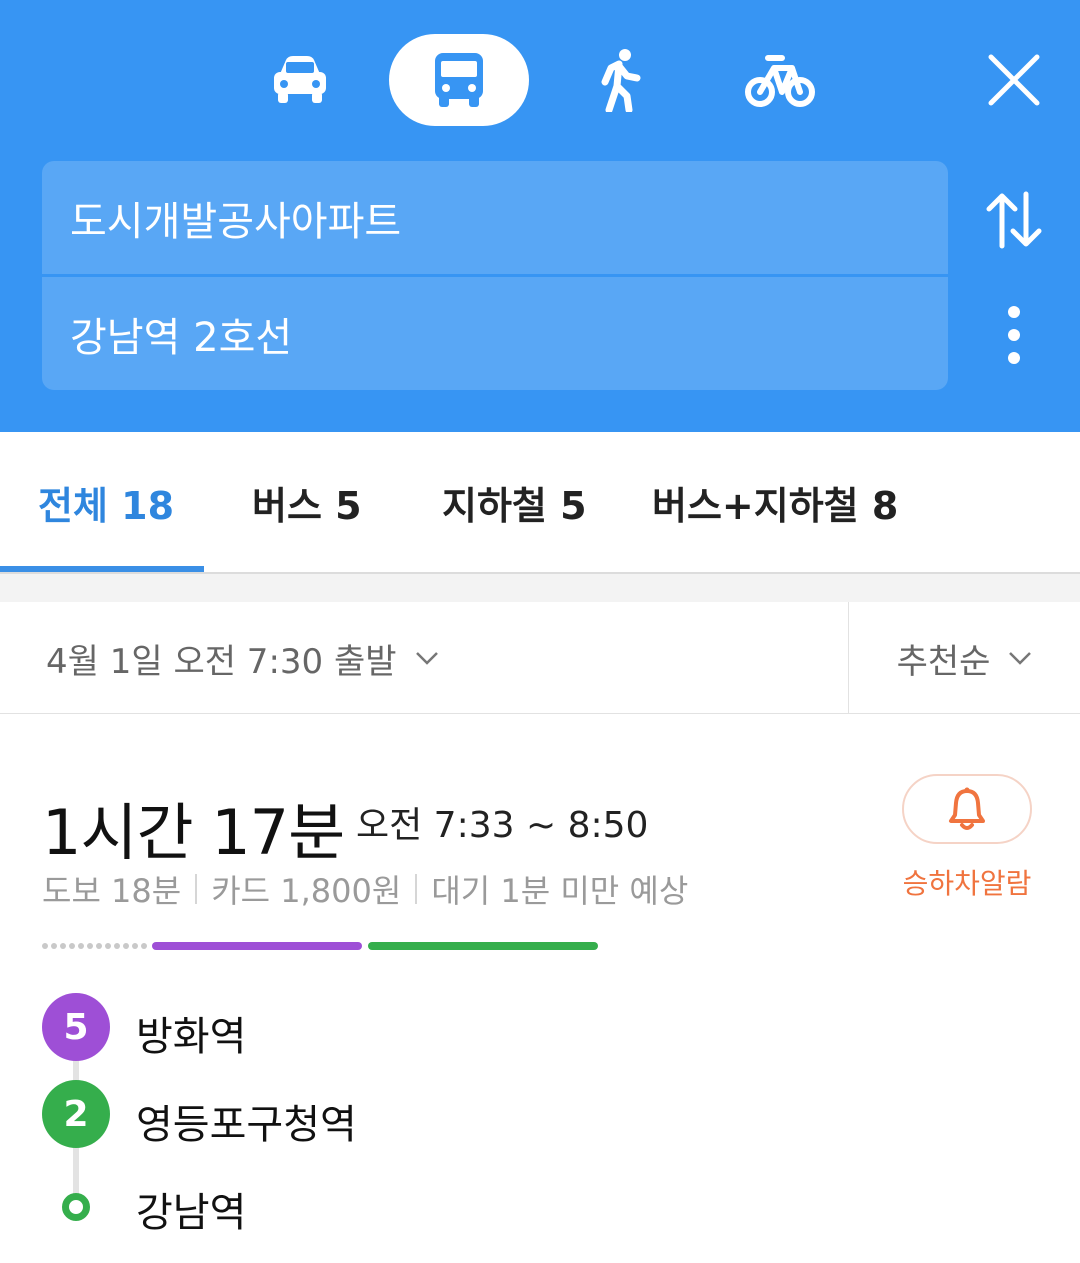 The image size is (1080, 1263). I want to click on line2-segment, so click(483, 946).